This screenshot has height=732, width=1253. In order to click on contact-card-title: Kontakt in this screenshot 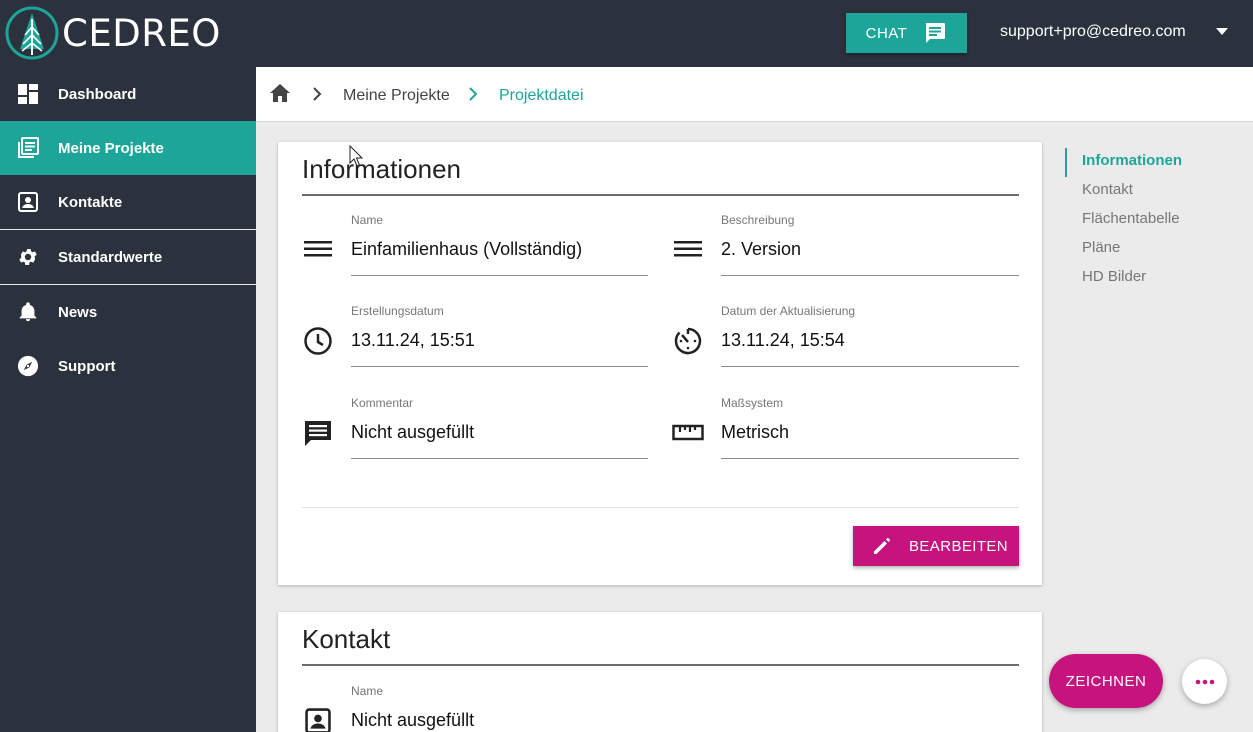, I will do `click(346, 639)`.